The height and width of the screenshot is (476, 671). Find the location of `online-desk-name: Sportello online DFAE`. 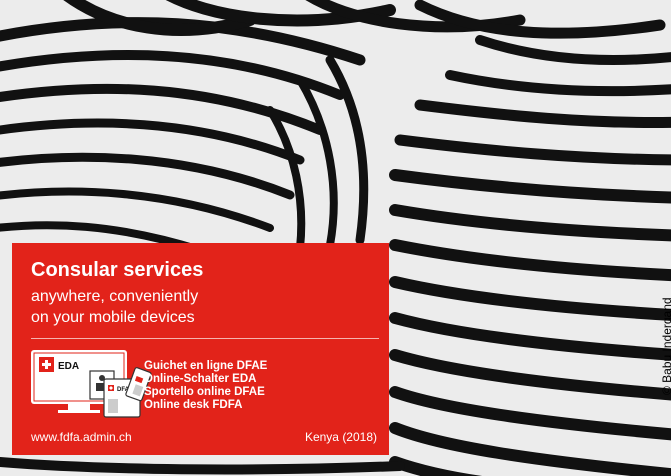

online-desk-name: Sportello online DFAE is located at coordinates (204, 392).